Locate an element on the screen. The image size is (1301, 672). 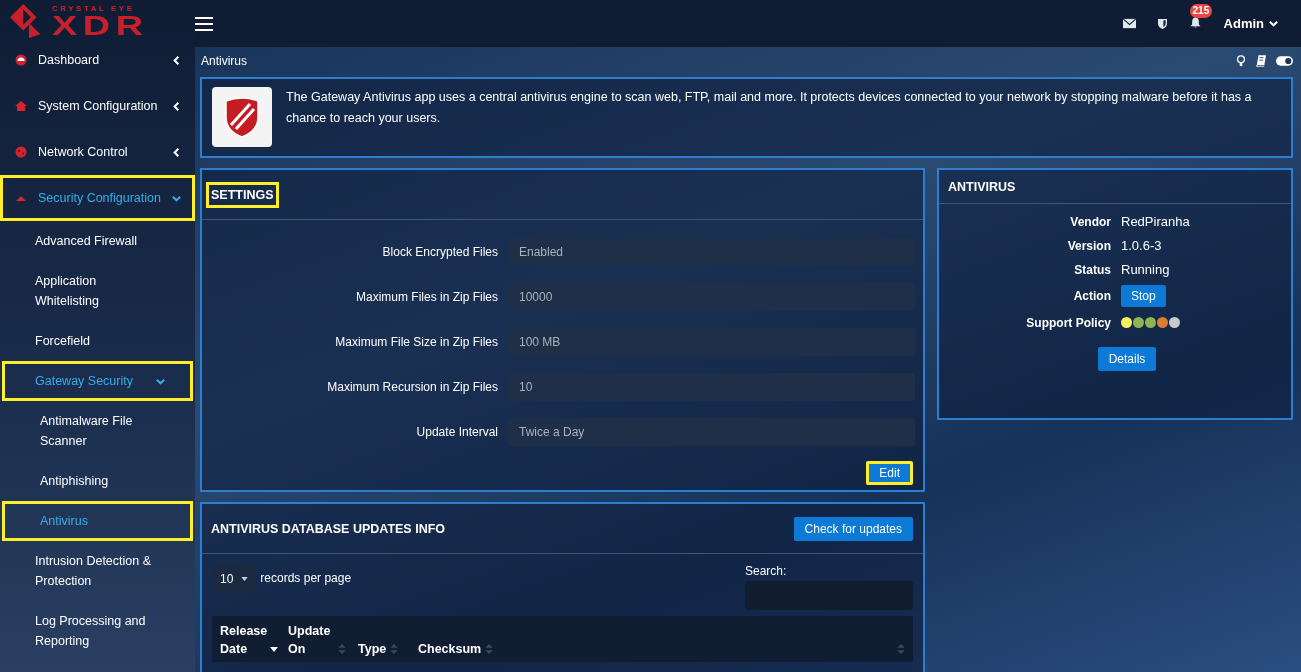
sidebar-item: Dashboard is located at coordinates (97, 60).